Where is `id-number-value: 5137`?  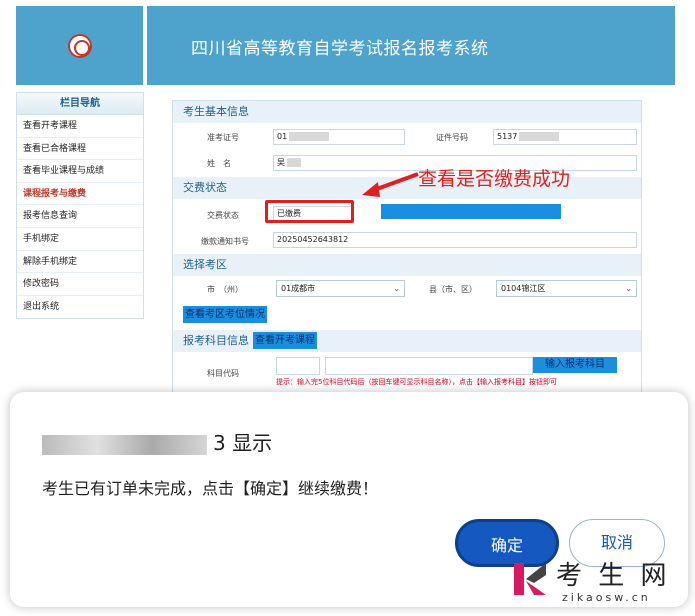
id-number-value: 5137 is located at coordinates (507, 136).